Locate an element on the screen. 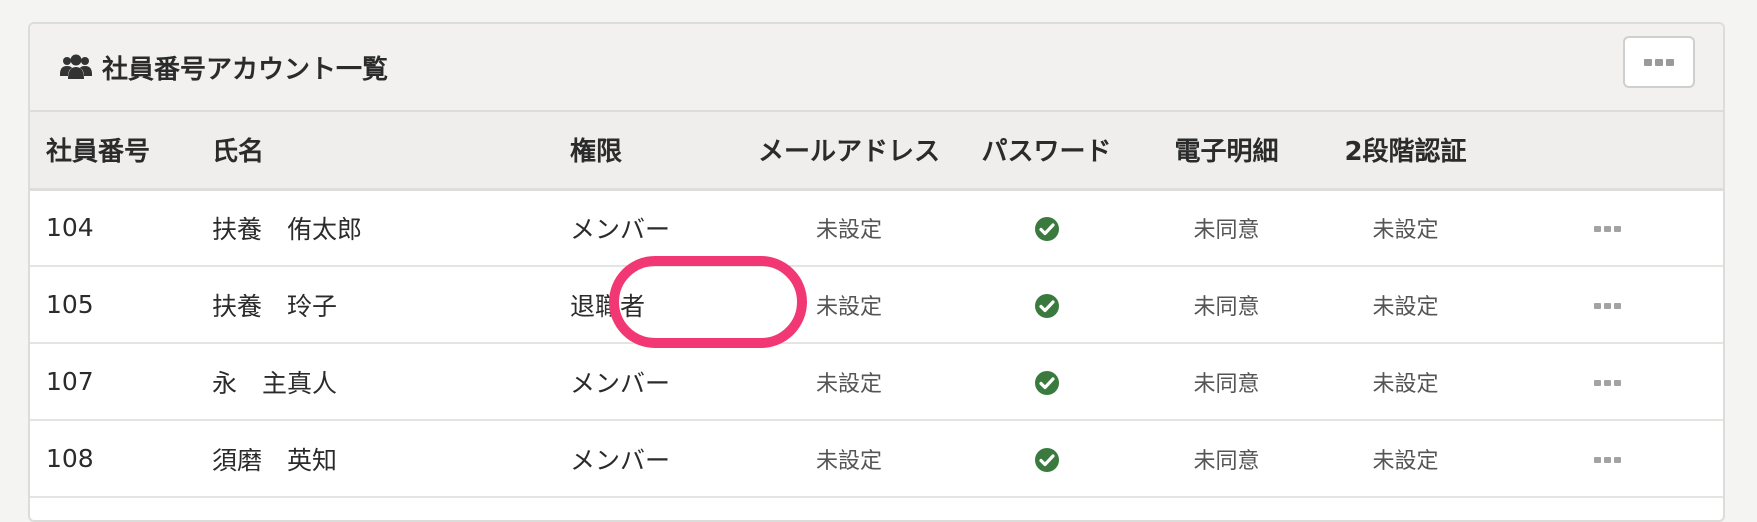 The image size is (1757, 522). table-header-row: 社員番号 氏名 権限 メールアドレス パスワード 電子明細 2段階認証 is located at coordinates (876, 150).